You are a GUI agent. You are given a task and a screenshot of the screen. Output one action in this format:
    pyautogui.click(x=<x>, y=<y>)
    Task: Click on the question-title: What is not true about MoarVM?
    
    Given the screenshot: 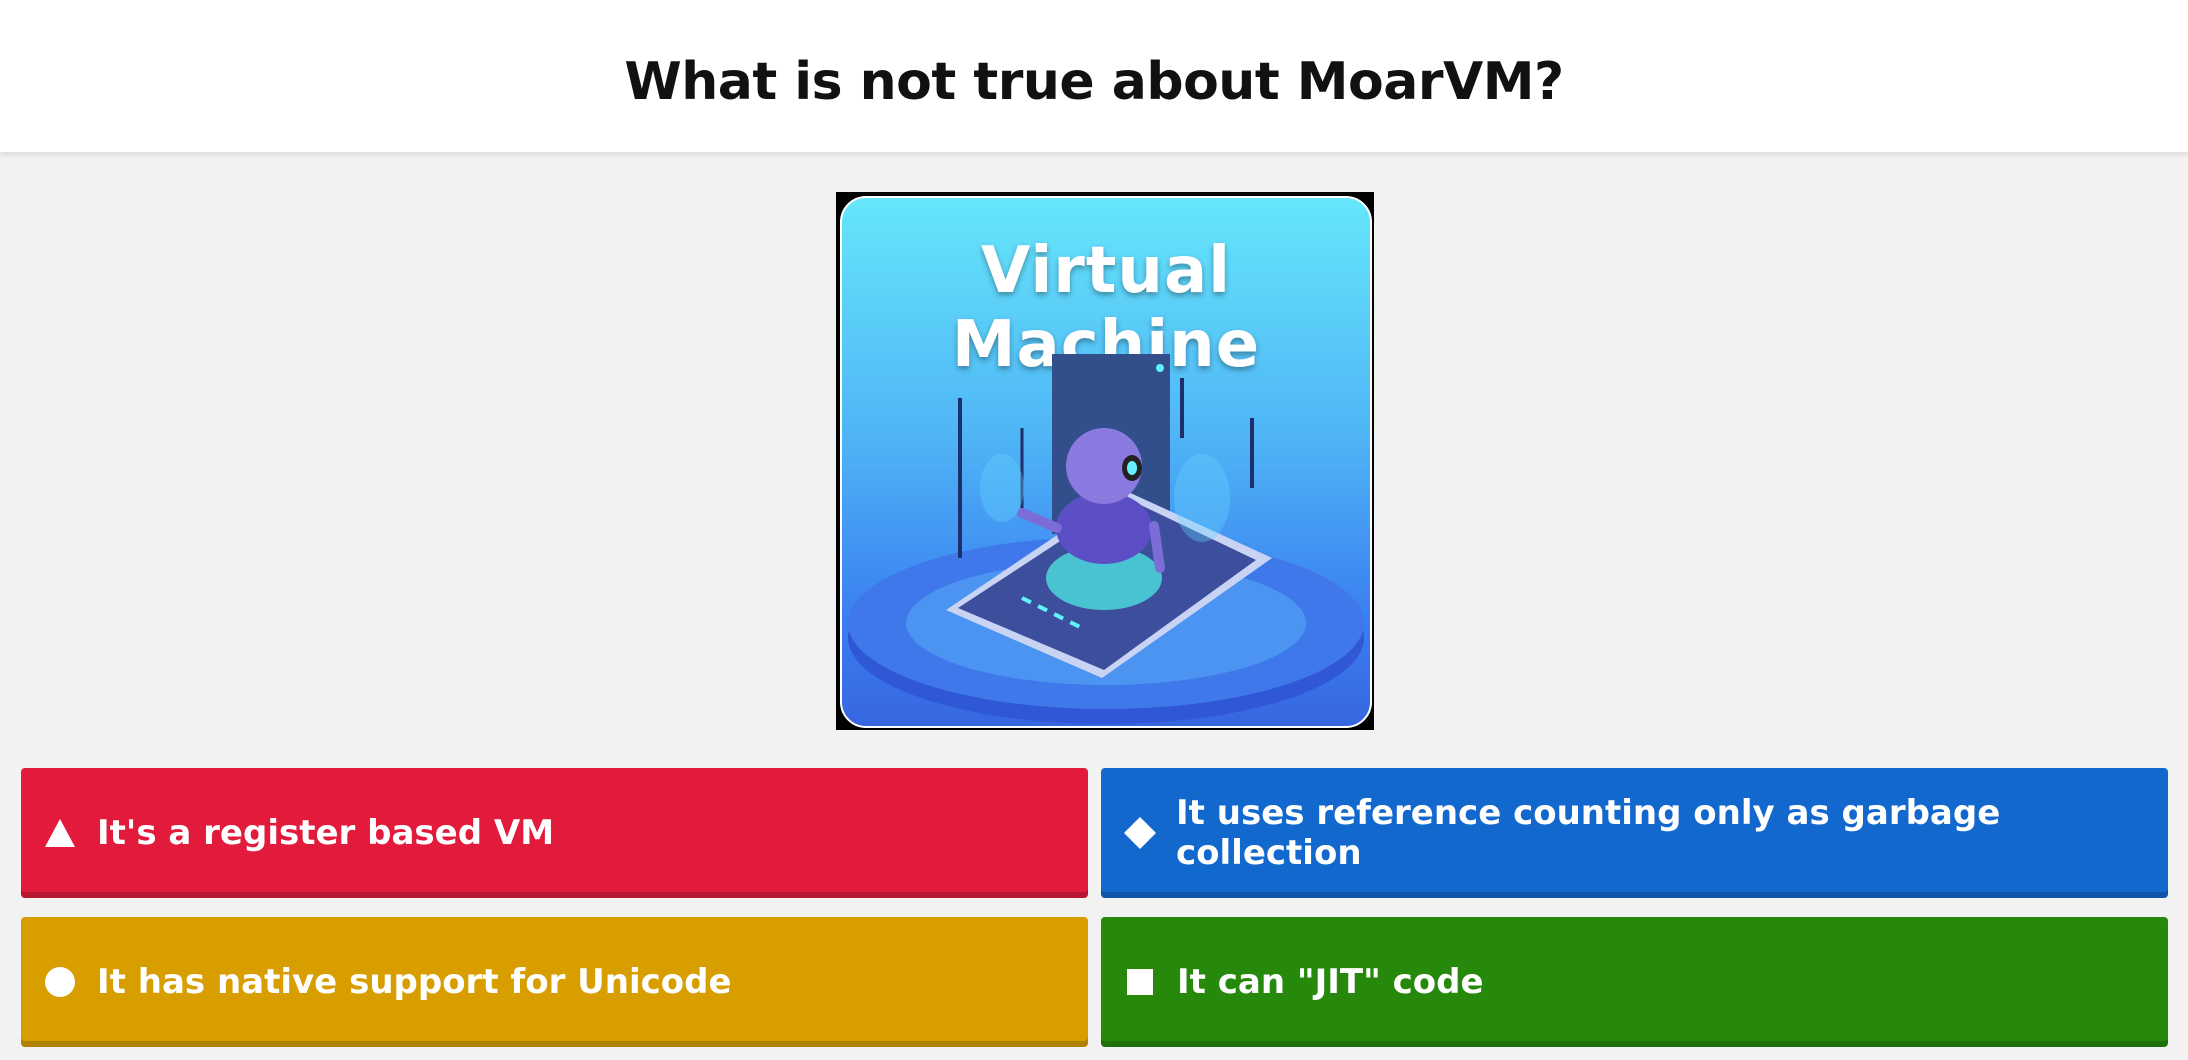 What is the action you would take?
    pyautogui.click(x=1094, y=82)
    